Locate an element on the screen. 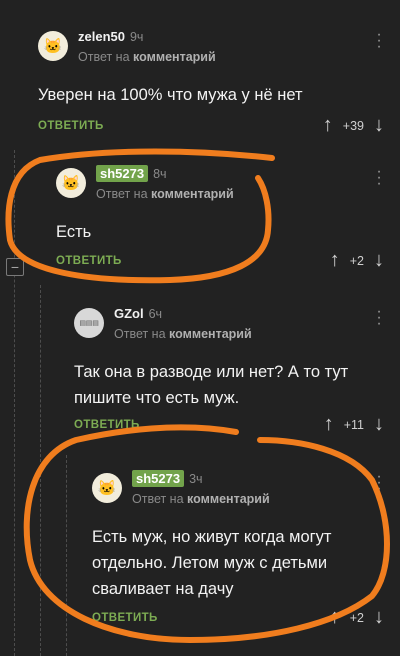 Image resolution: width=400 pixels, height=656 pixels. thread-line-level1 is located at coordinates (14, 403).